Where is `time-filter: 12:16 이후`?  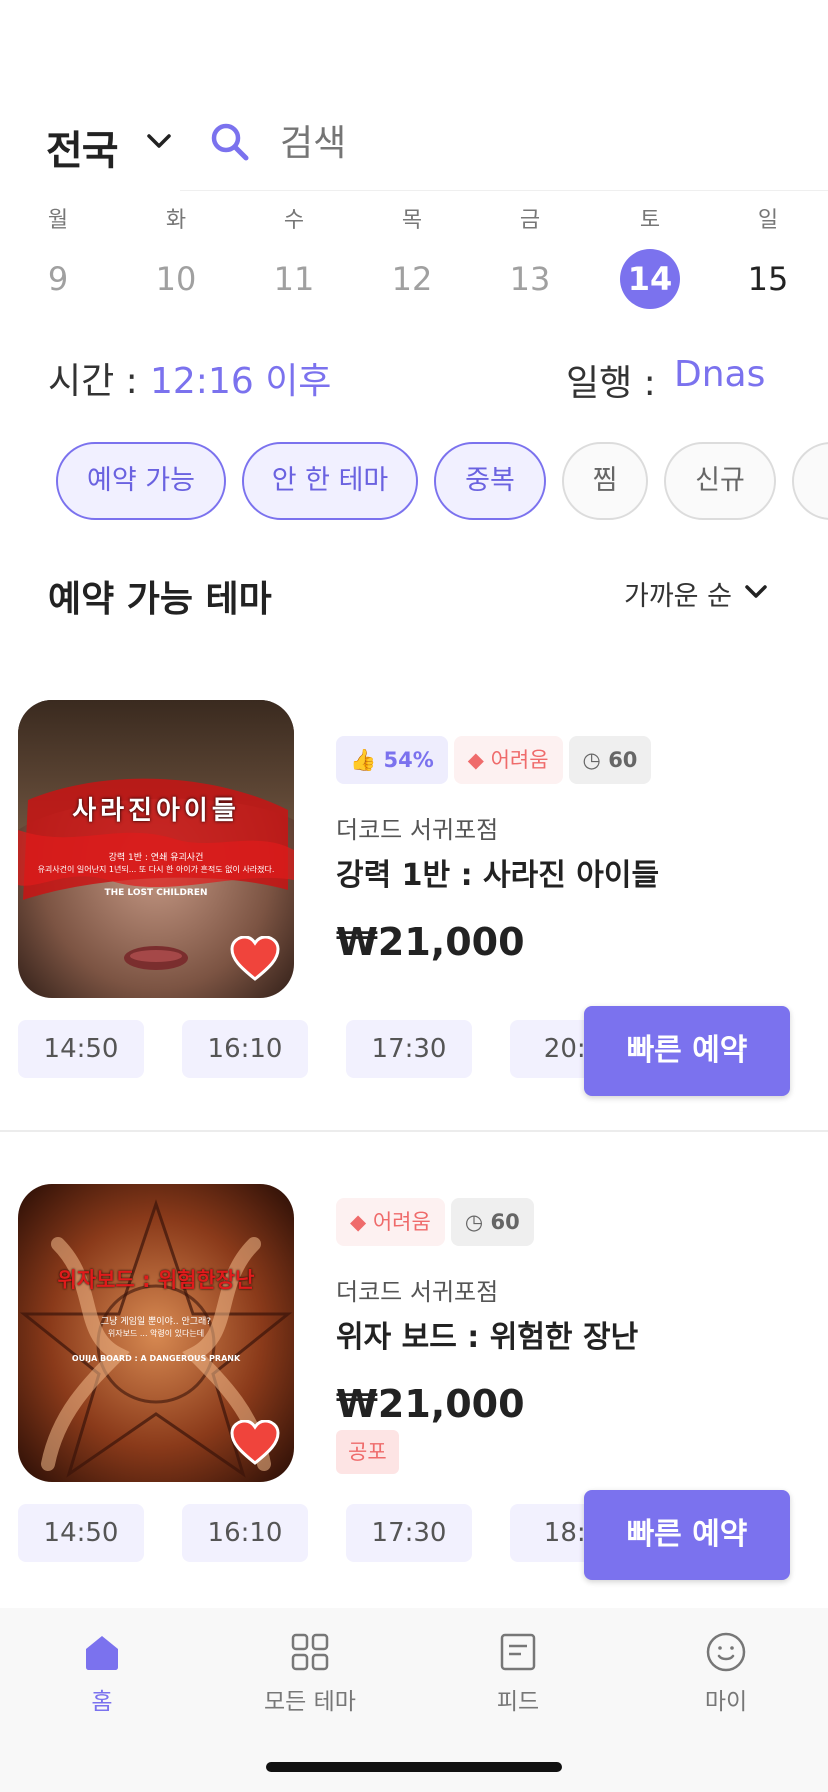 time-filter: 12:16 이후 is located at coordinates (240, 378).